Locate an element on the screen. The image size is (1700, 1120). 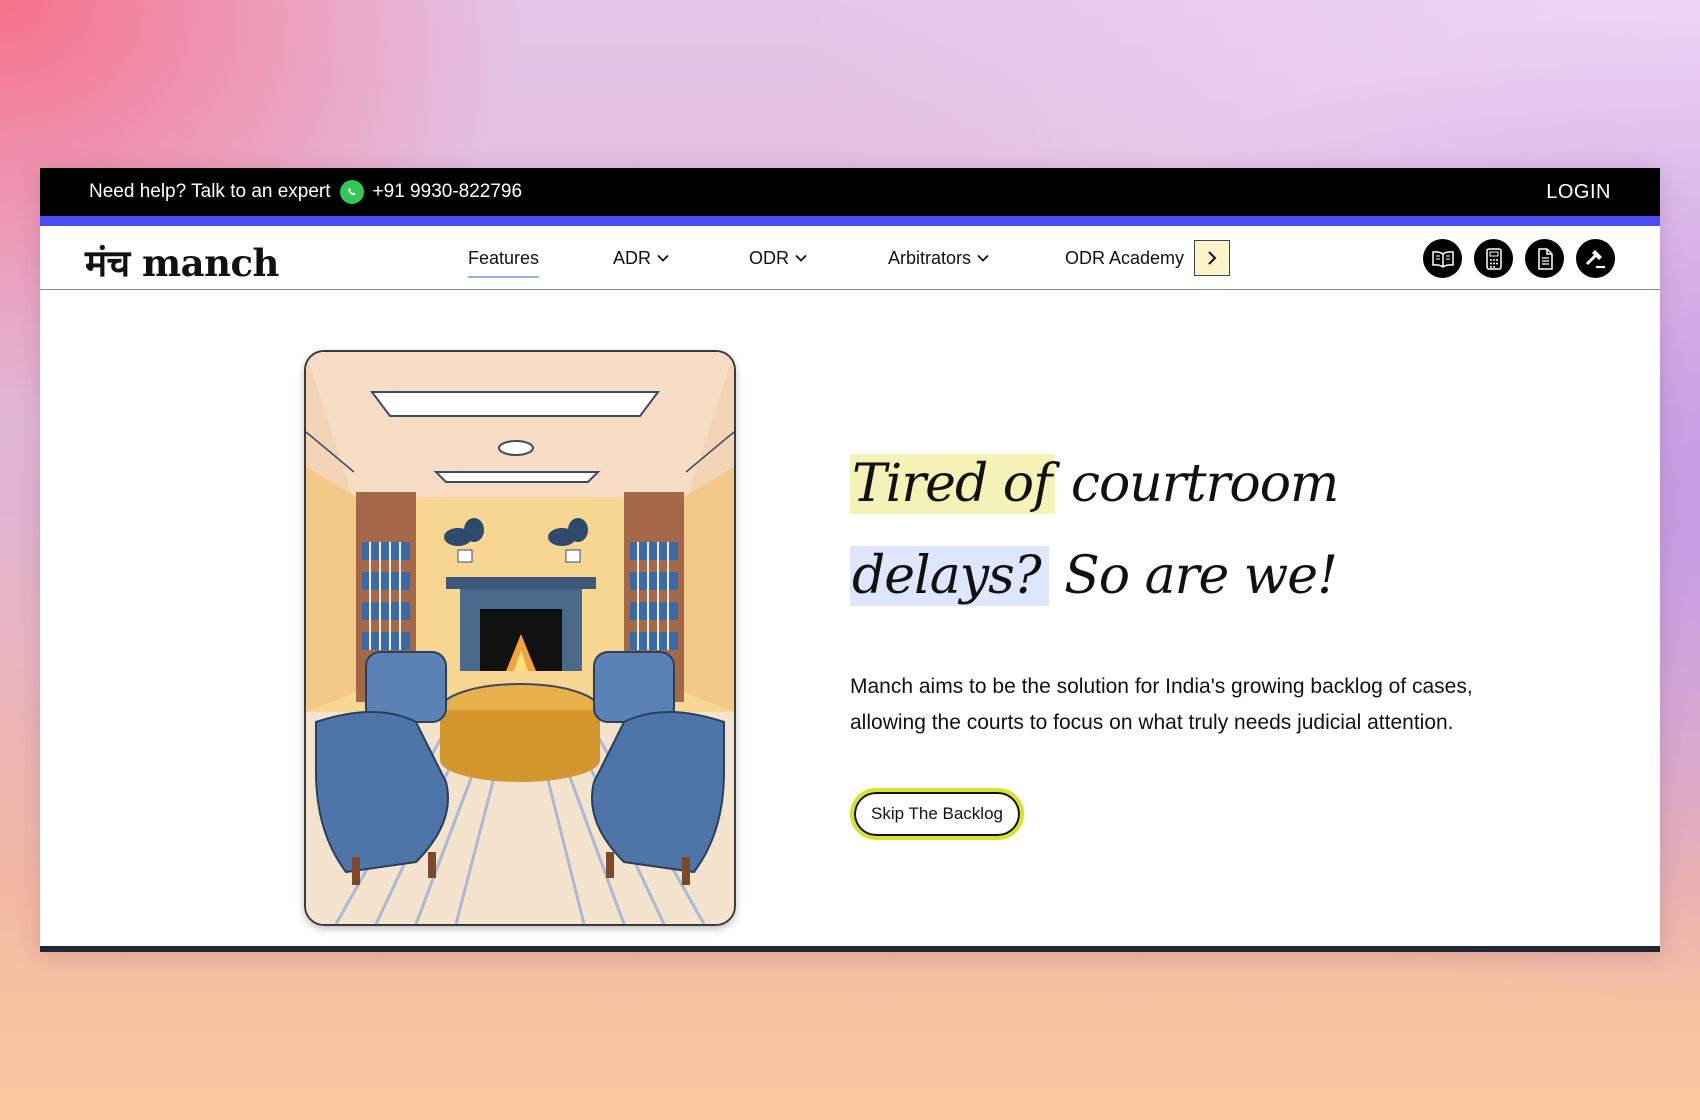
nav-item-odr: ODR is located at coordinates (778, 258).